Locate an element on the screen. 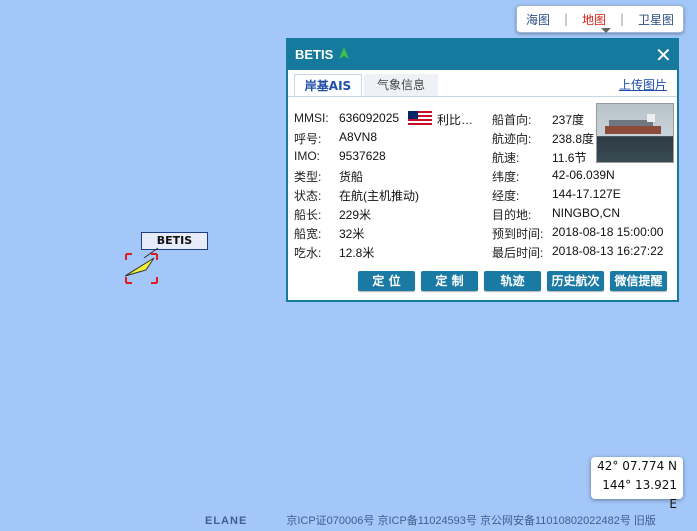  ship-title: BETIS is located at coordinates (323, 54).